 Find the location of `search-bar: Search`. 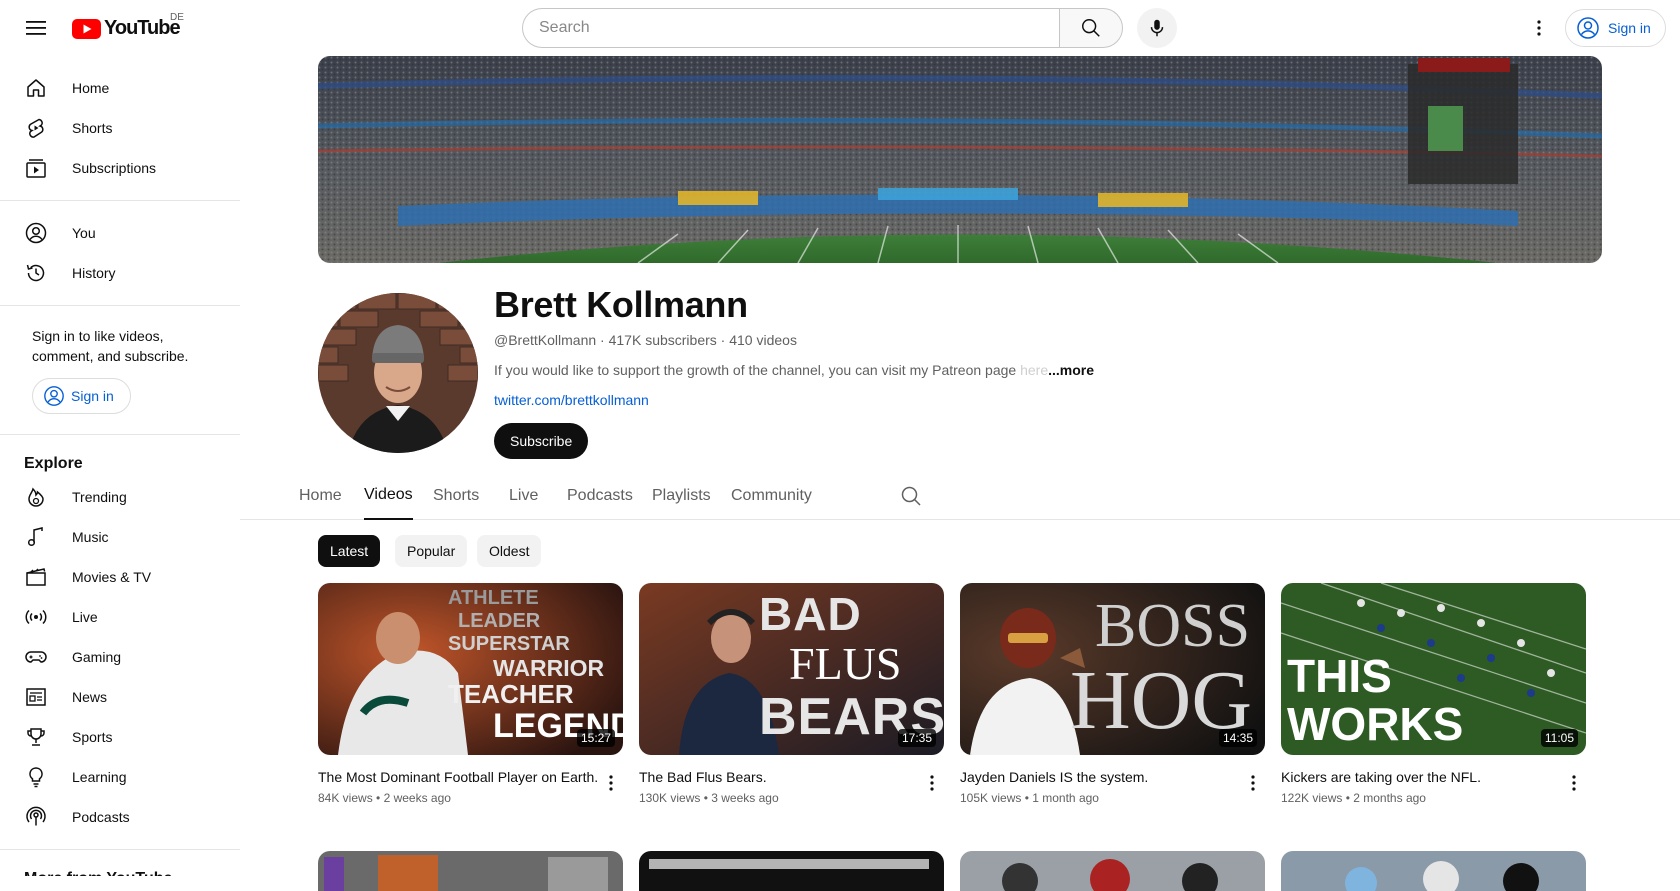

search-bar: Search is located at coordinates (822, 28).